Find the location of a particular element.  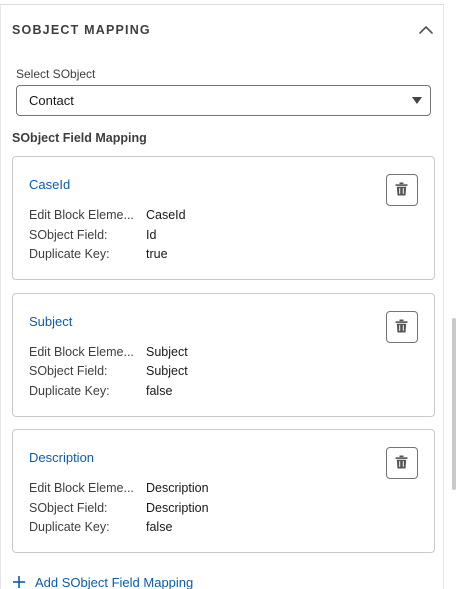

chevron-up-icon is located at coordinates (426, 30).